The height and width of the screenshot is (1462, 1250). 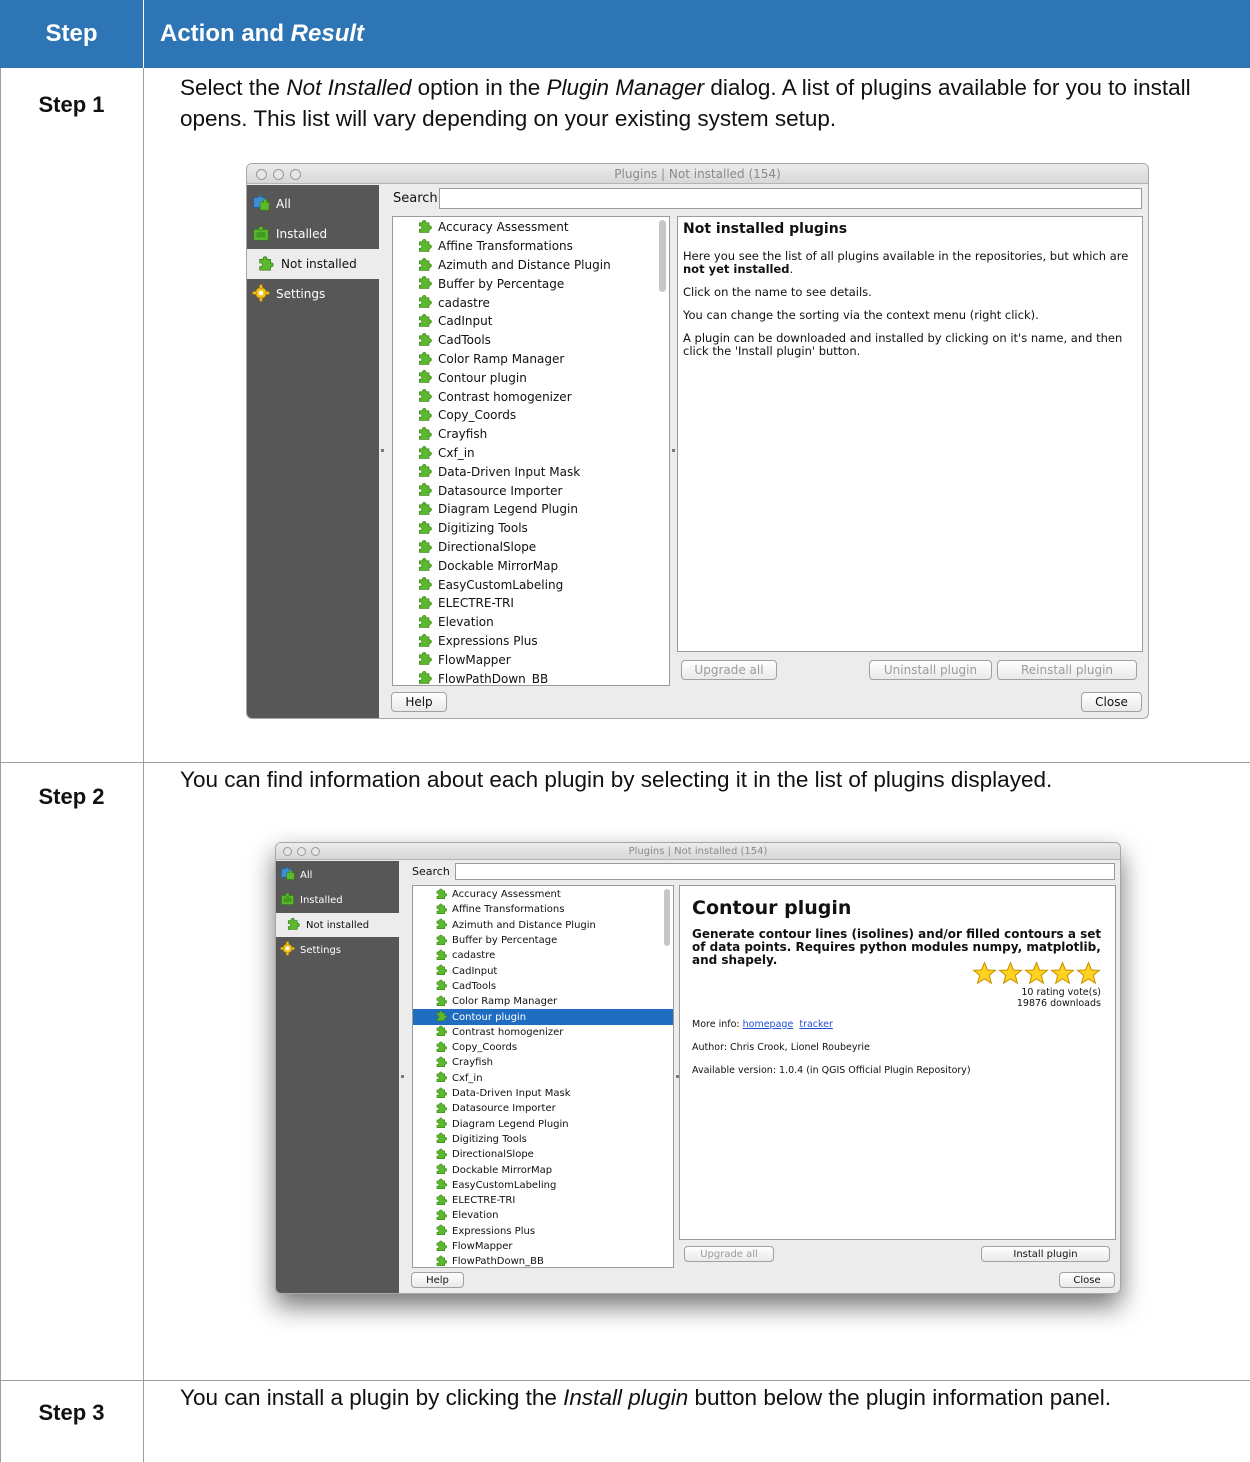 I want to click on plugin-name: DirectionalSlope, so click(x=493, y=1155).